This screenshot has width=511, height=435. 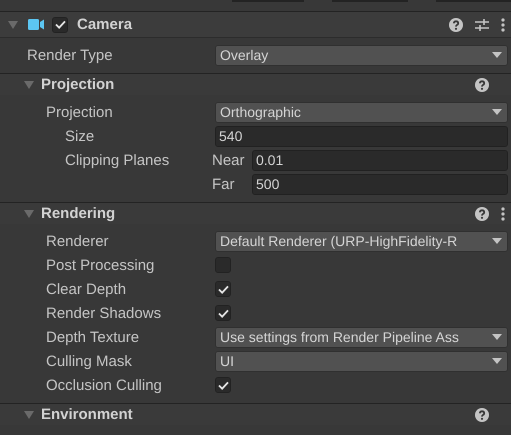 What do you see at coordinates (229, 160) in the screenshot?
I see `field-label: Near` at bounding box center [229, 160].